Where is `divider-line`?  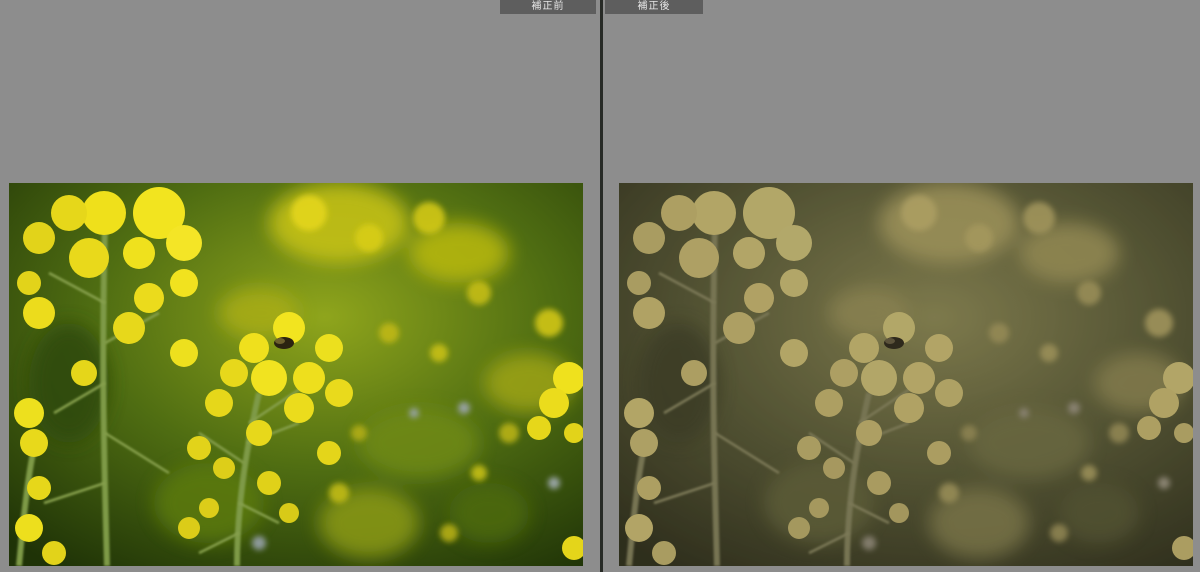
divider-line is located at coordinates (601, 286).